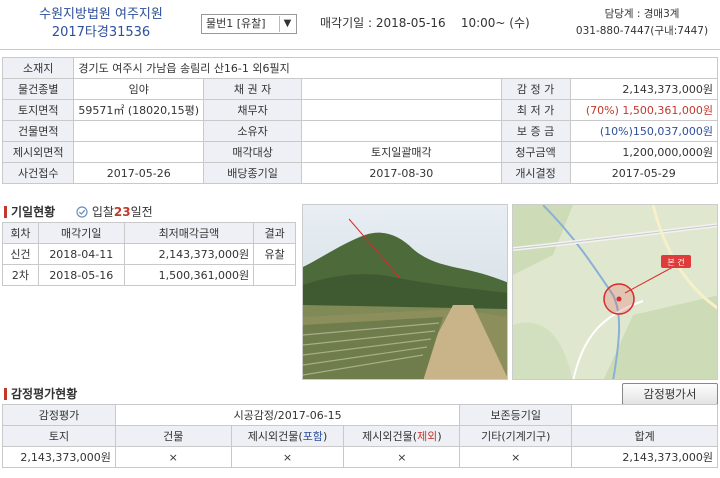 Image resolution: width=720 pixels, height=478 pixels. What do you see at coordinates (658, 14) in the screenshot?
I see `dept-value: : 경매3계` at bounding box center [658, 14].